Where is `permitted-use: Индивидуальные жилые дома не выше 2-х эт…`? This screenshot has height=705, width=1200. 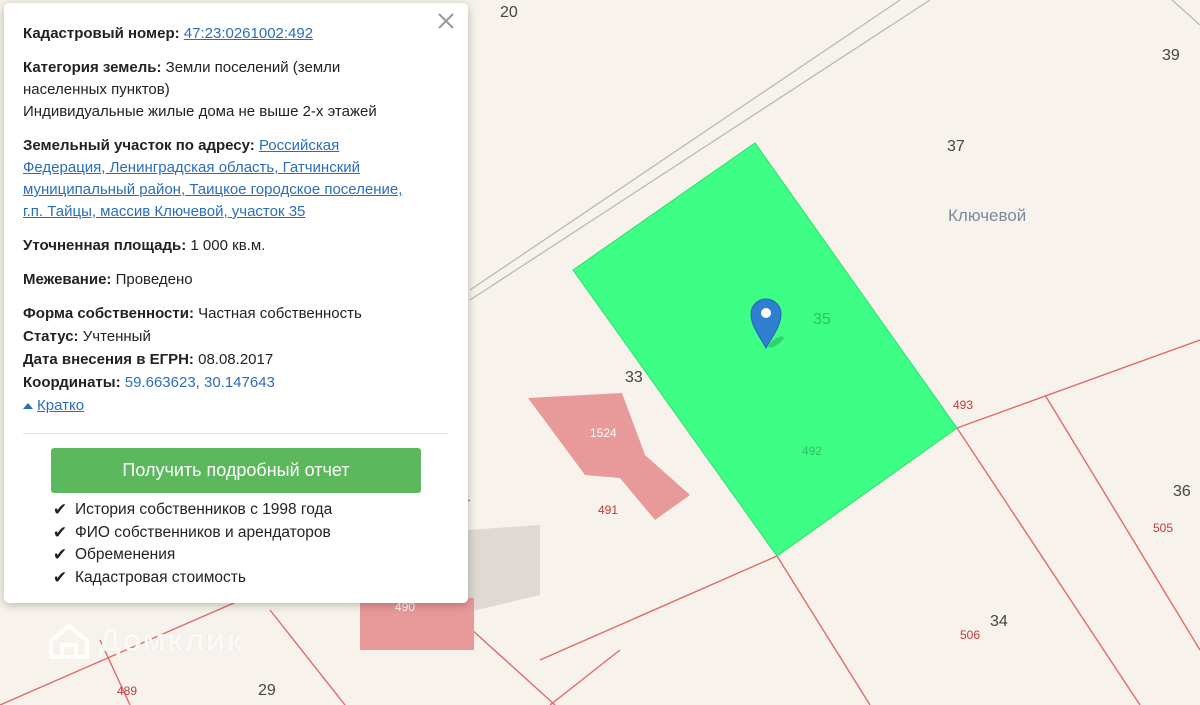
permitted-use: Индивидуальные жилые дома не выше 2-х эт… is located at coordinates (200, 111).